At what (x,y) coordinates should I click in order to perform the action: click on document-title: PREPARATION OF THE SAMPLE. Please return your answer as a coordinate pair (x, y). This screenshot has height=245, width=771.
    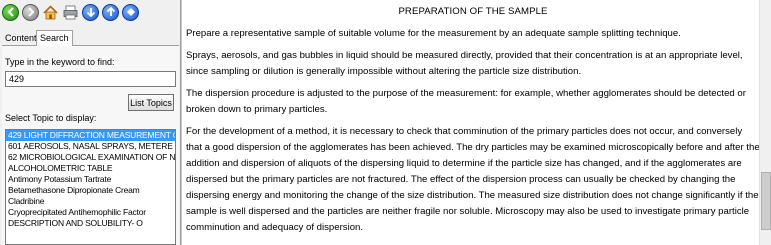
    Looking at the image, I should click on (473, 11).